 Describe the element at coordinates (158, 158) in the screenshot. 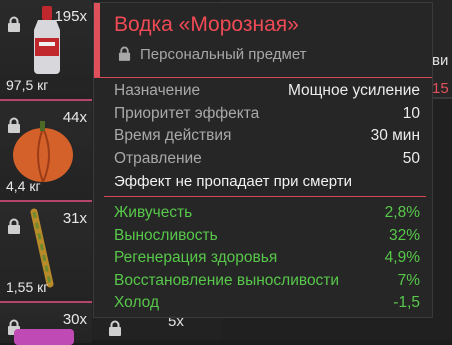

I see `stat-label: Отравление` at that location.